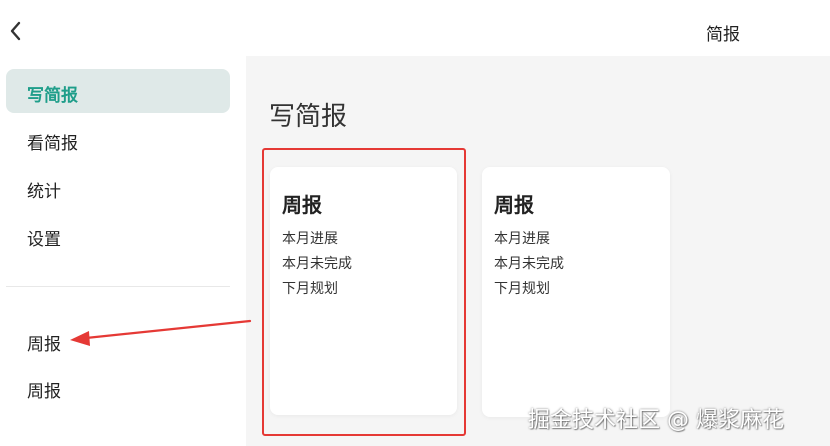  Describe the element at coordinates (52, 96) in the screenshot. I see `sidebar-item-label: 写简报` at that location.